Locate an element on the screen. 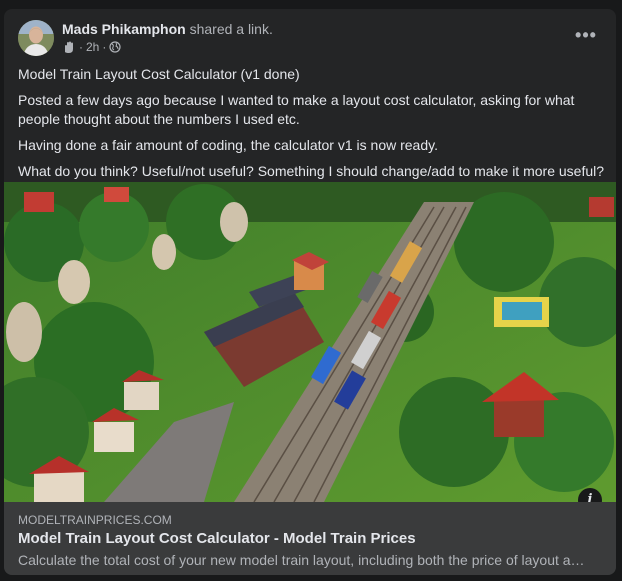 Image resolution: width=622 pixels, height=581 pixels. post-time: 2h is located at coordinates (92, 47).